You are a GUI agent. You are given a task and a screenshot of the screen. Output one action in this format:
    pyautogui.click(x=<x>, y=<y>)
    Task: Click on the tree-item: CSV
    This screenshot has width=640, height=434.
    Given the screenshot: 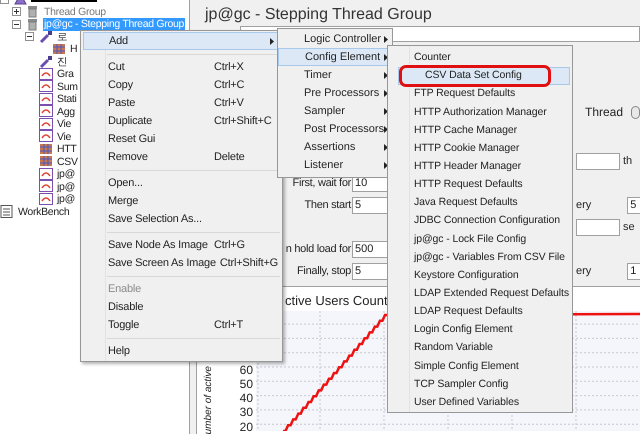 What is the action you would take?
    pyautogui.click(x=67, y=162)
    